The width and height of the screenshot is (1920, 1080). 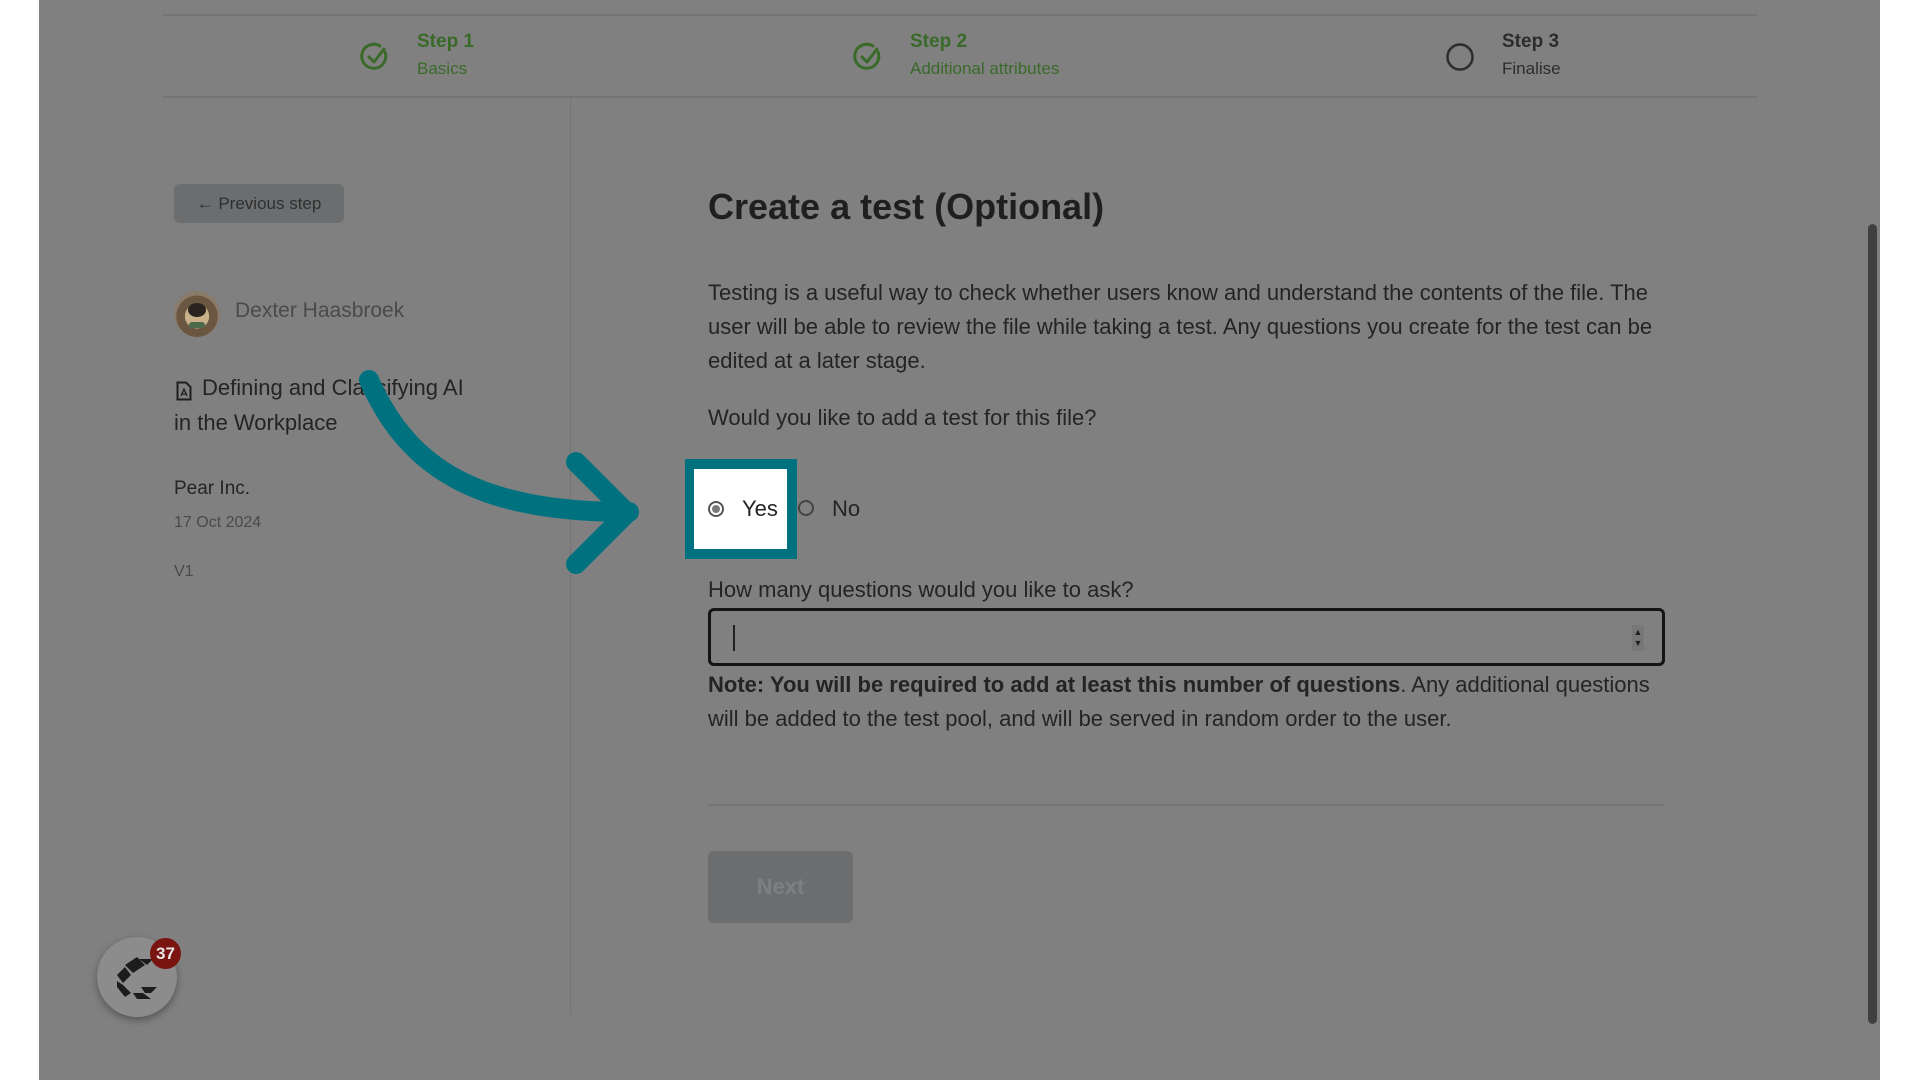 What do you see at coordinates (184, 391) in the screenshot?
I see `pdf-file-icon` at bounding box center [184, 391].